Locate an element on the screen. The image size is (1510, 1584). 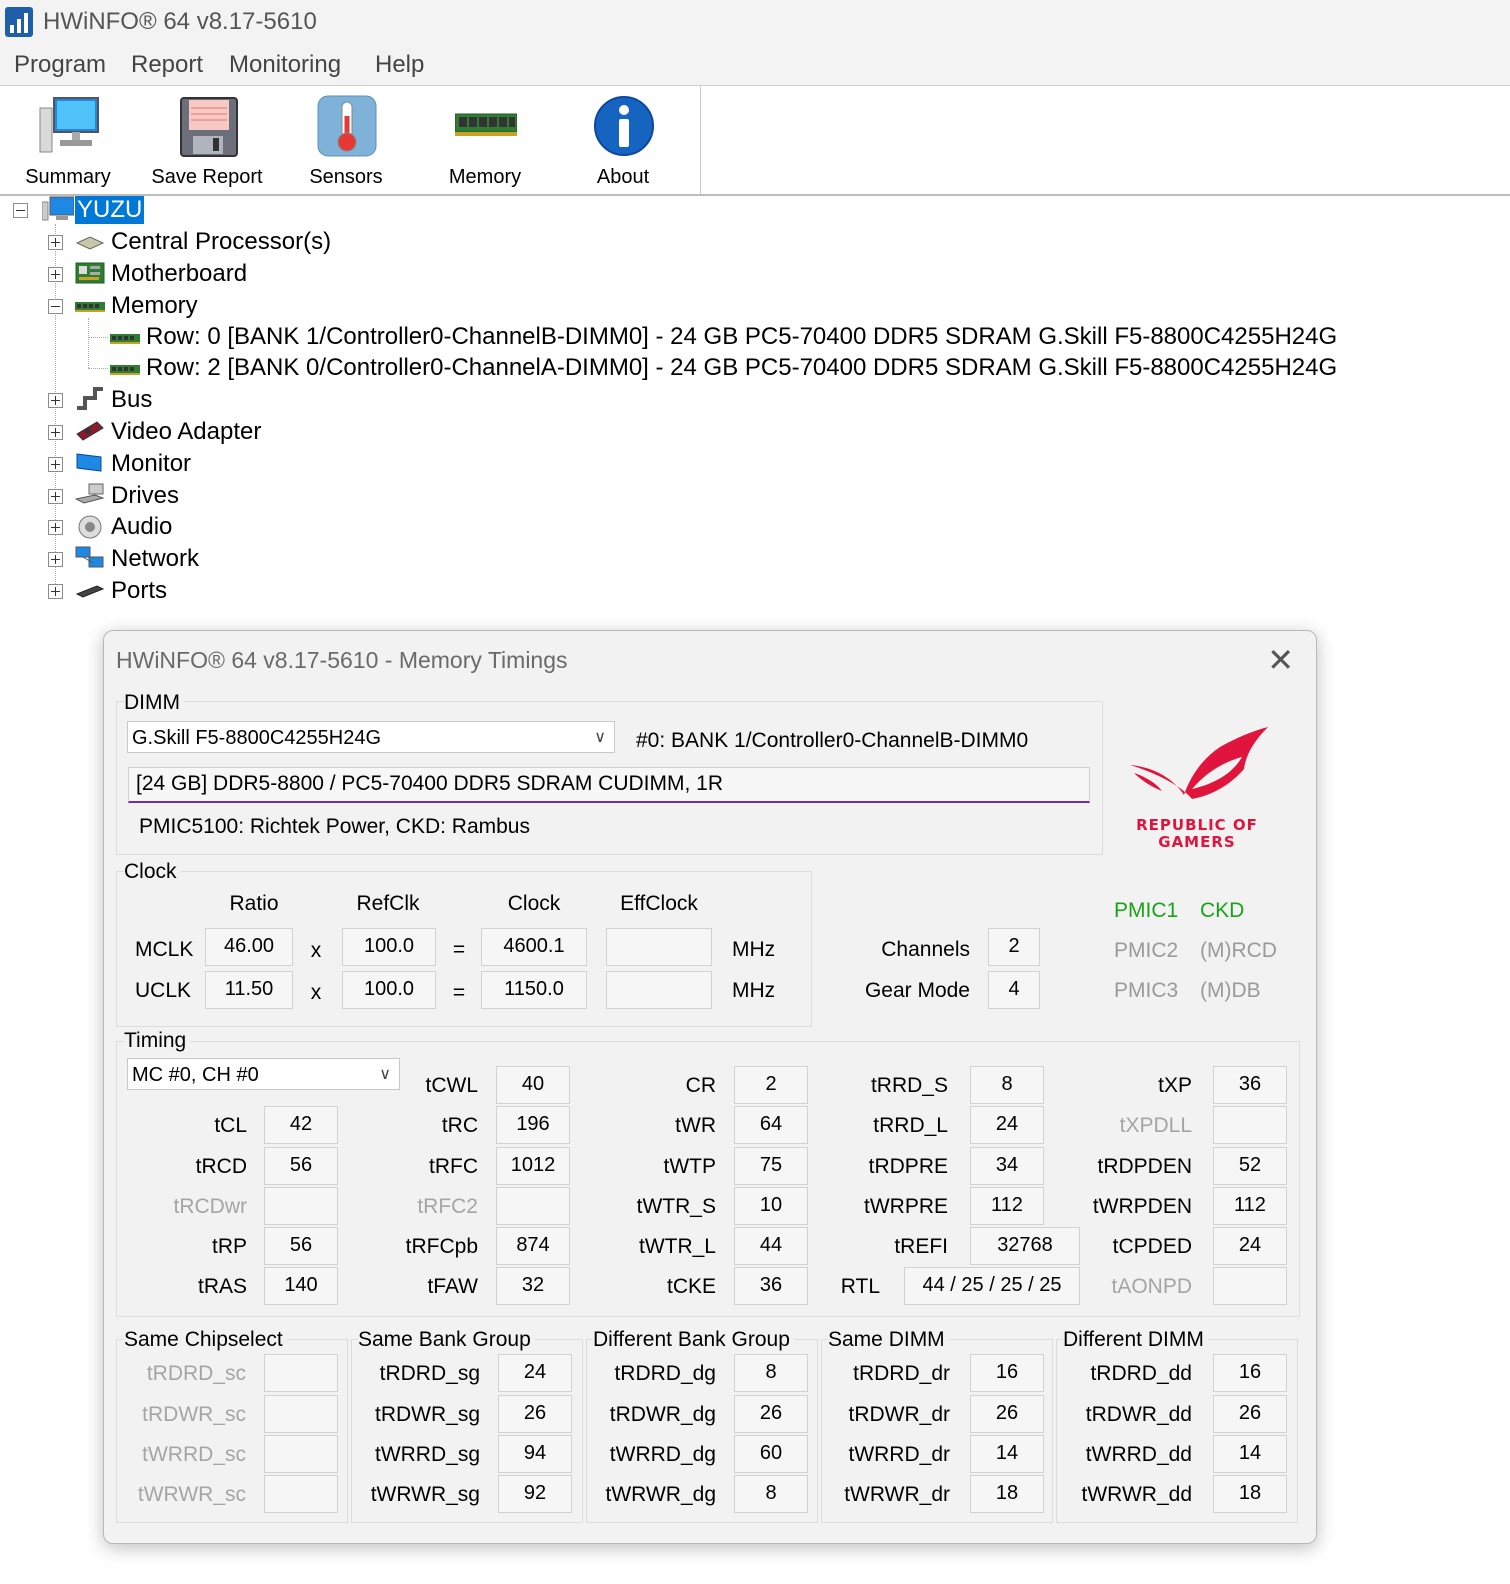
trdwr-dd-field: 26 is located at coordinates (1250, 1414).